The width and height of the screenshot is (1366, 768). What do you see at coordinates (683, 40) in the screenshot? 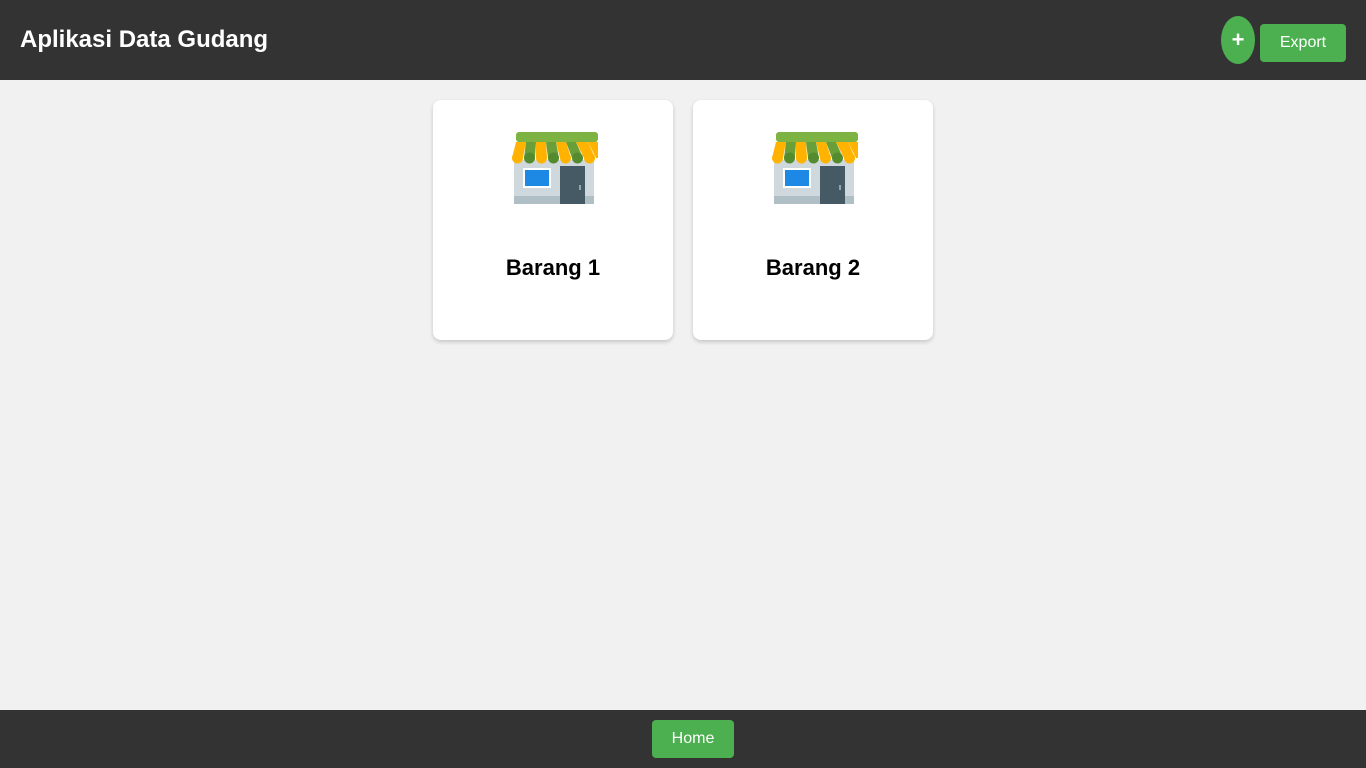
I see `top-app-bar: Aplikasi Data Gudang + Export` at bounding box center [683, 40].